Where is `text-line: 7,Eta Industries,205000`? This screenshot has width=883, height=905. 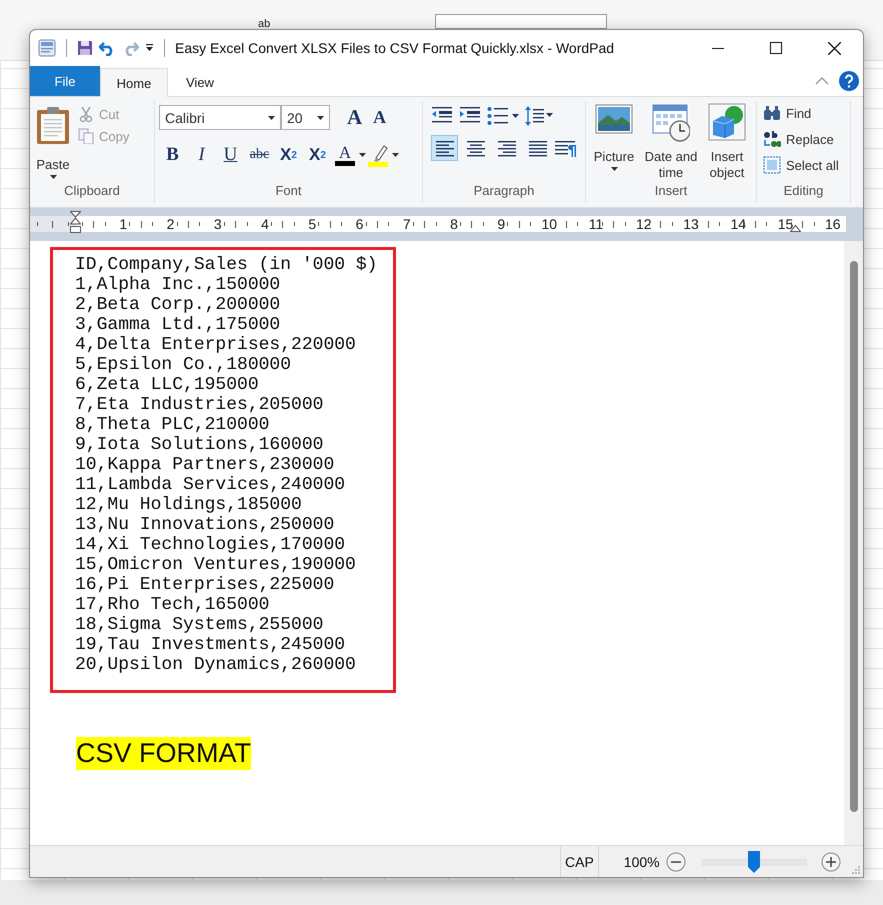 text-line: 7,Eta Industries,205000 is located at coordinates (199, 405).